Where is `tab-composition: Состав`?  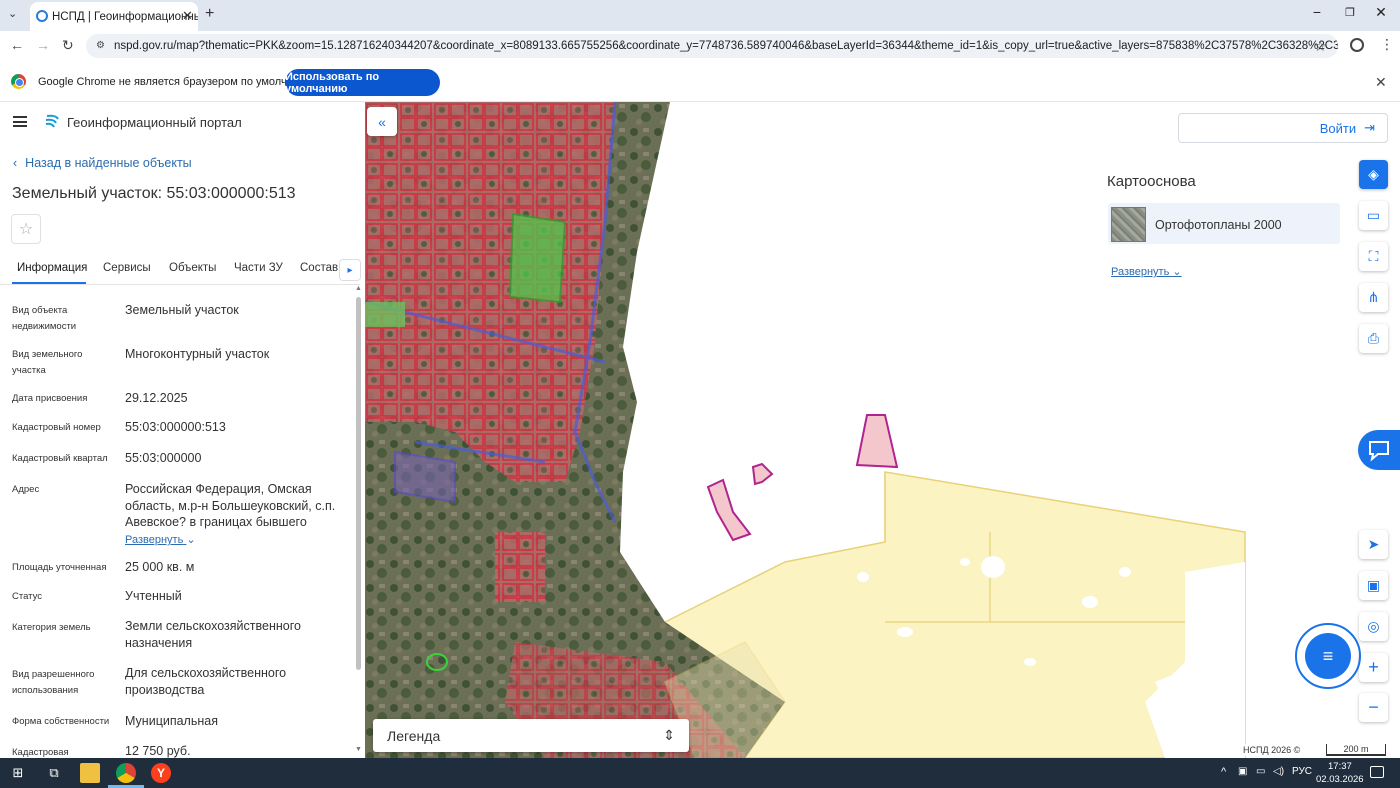
tab-composition: Состав is located at coordinates (319, 268).